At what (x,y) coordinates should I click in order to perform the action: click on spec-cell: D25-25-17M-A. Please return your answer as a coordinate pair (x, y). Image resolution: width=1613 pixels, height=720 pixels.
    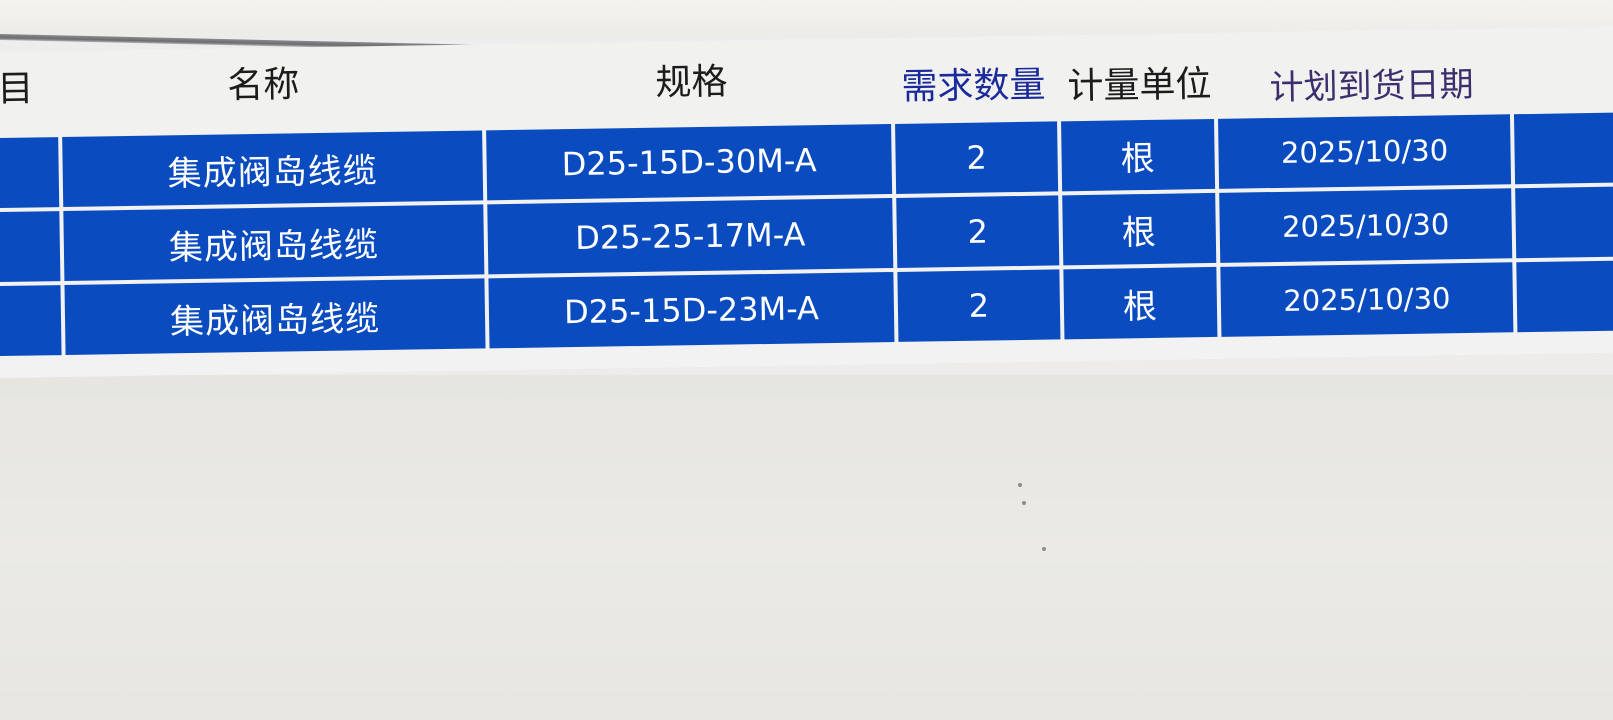
    Looking at the image, I should click on (690, 236).